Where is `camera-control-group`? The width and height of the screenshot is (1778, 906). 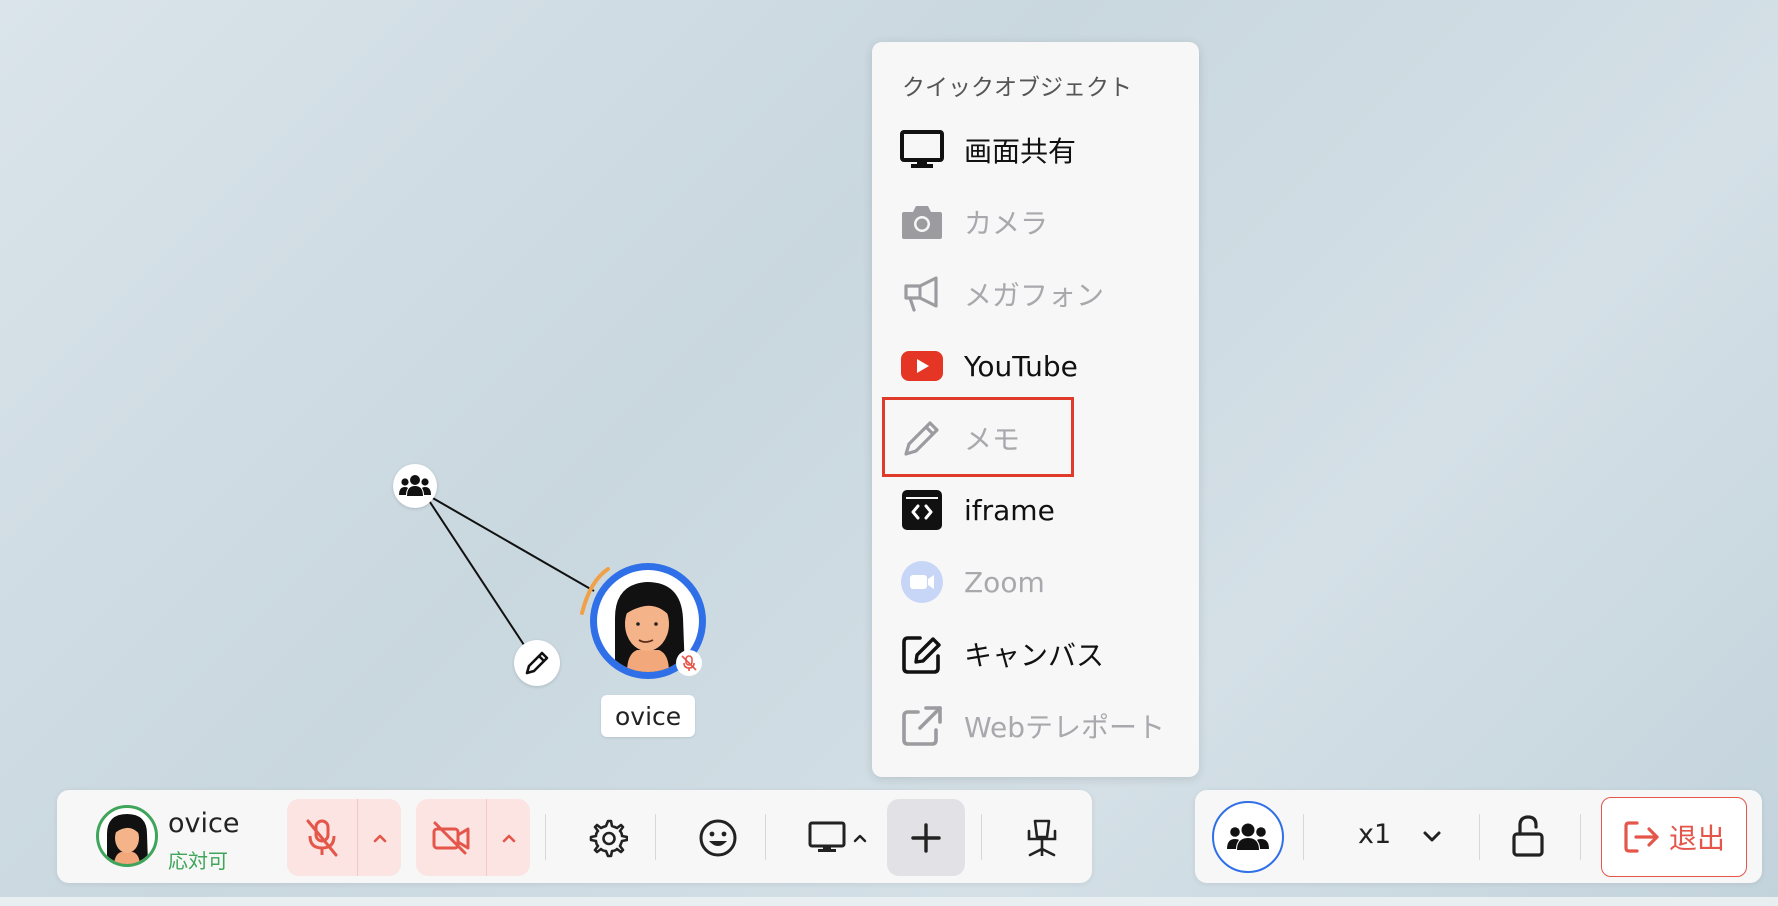
camera-control-group is located at coordinates (473, 837).